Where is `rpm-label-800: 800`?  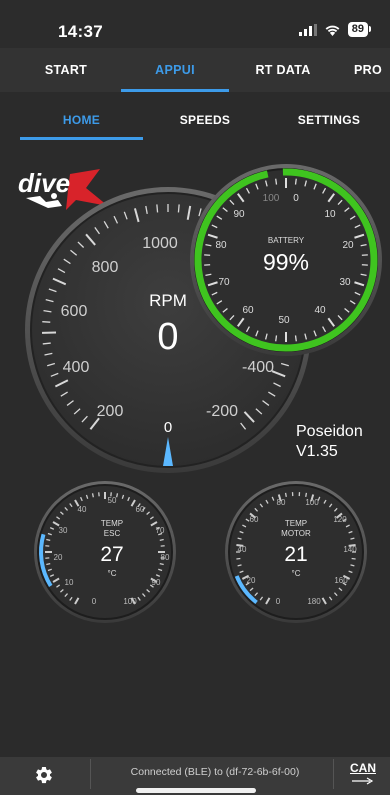 rpm-label-800: 800 is located at coordinates (105, 267).